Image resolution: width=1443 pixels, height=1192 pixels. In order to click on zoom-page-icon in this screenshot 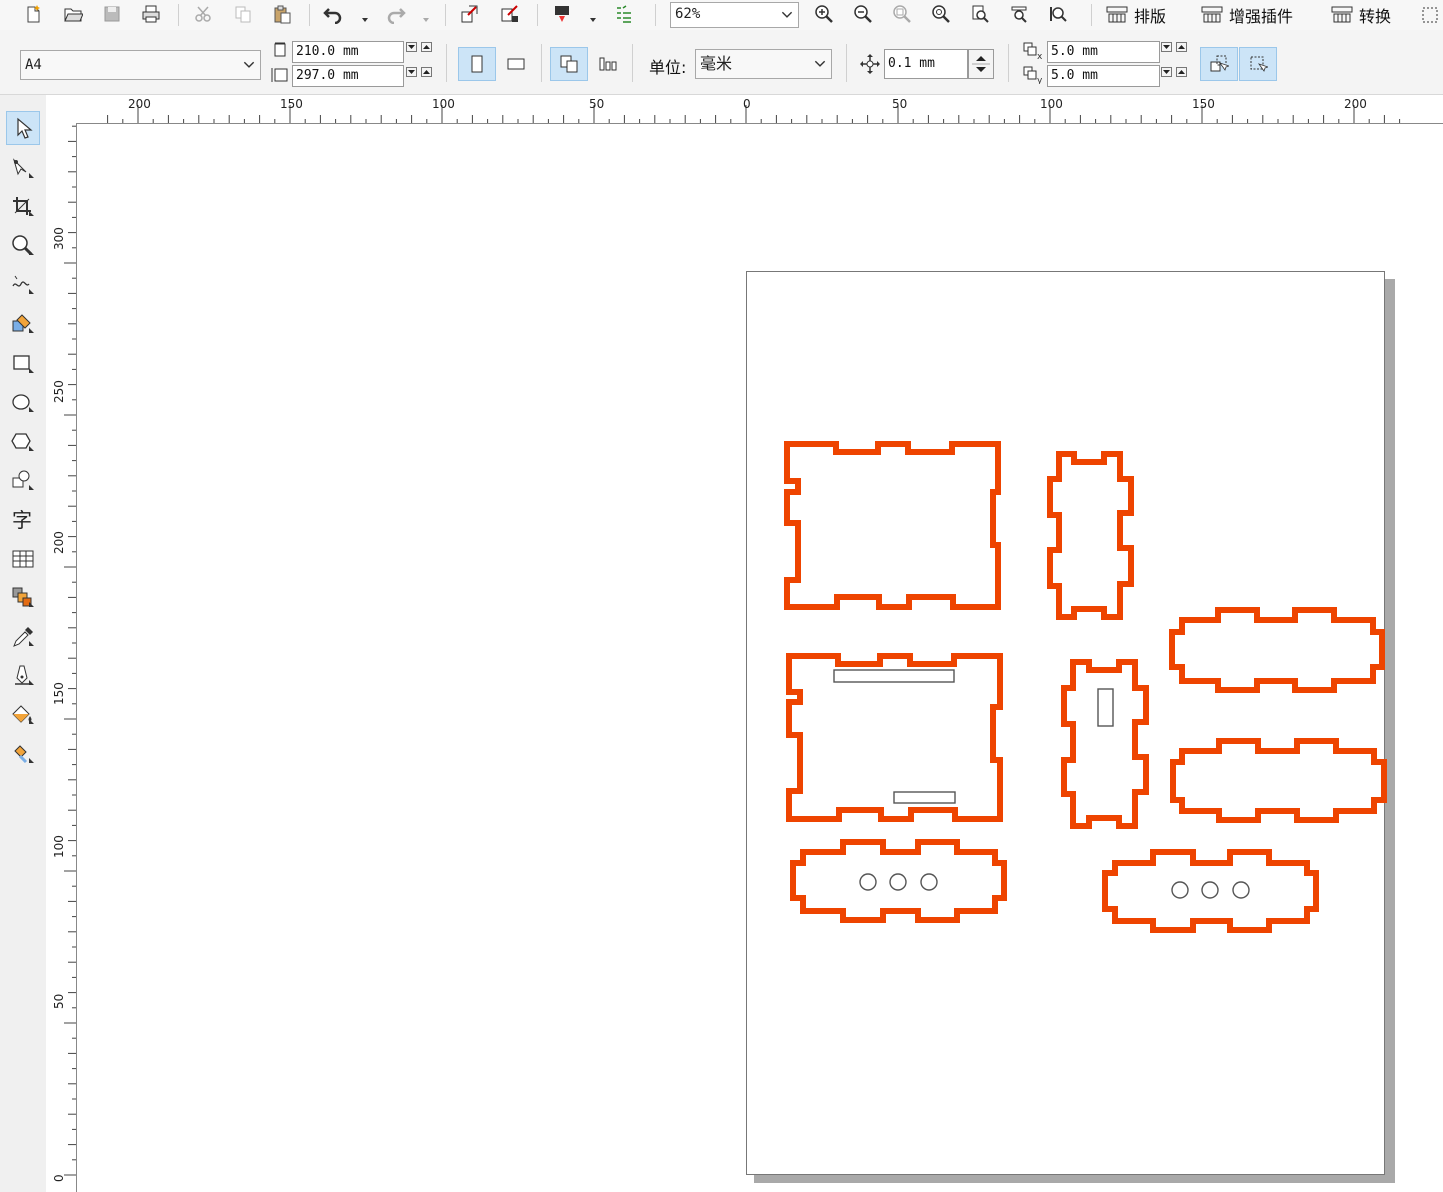, I will do `click(980, 14)`.